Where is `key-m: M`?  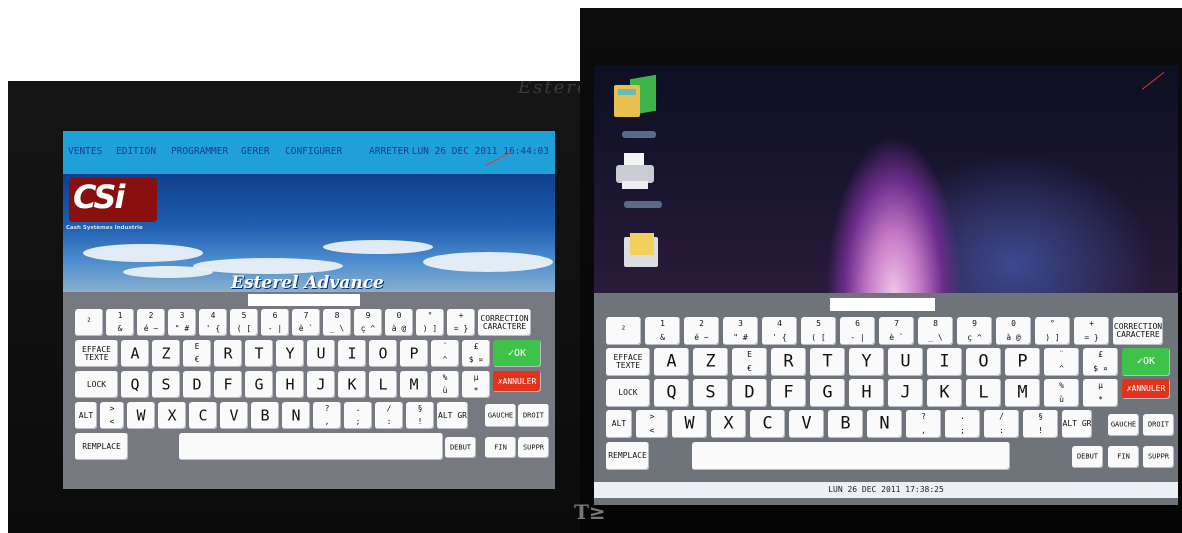
key-m: M is located at coordinates (1022, 393).